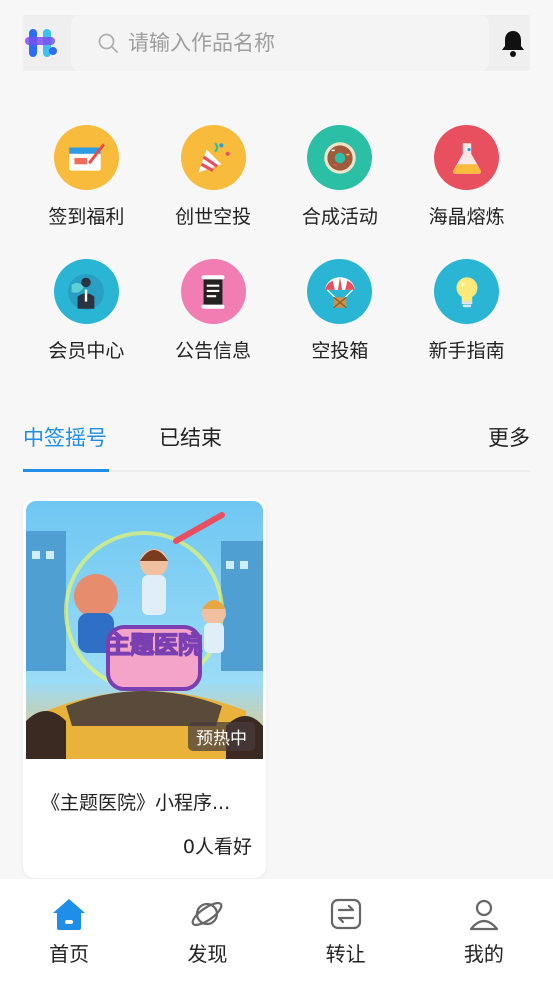 This screenshot has height=983, width=553. I want to click on grid-item-airdrop-box: 空投箱, so click(340, 311).